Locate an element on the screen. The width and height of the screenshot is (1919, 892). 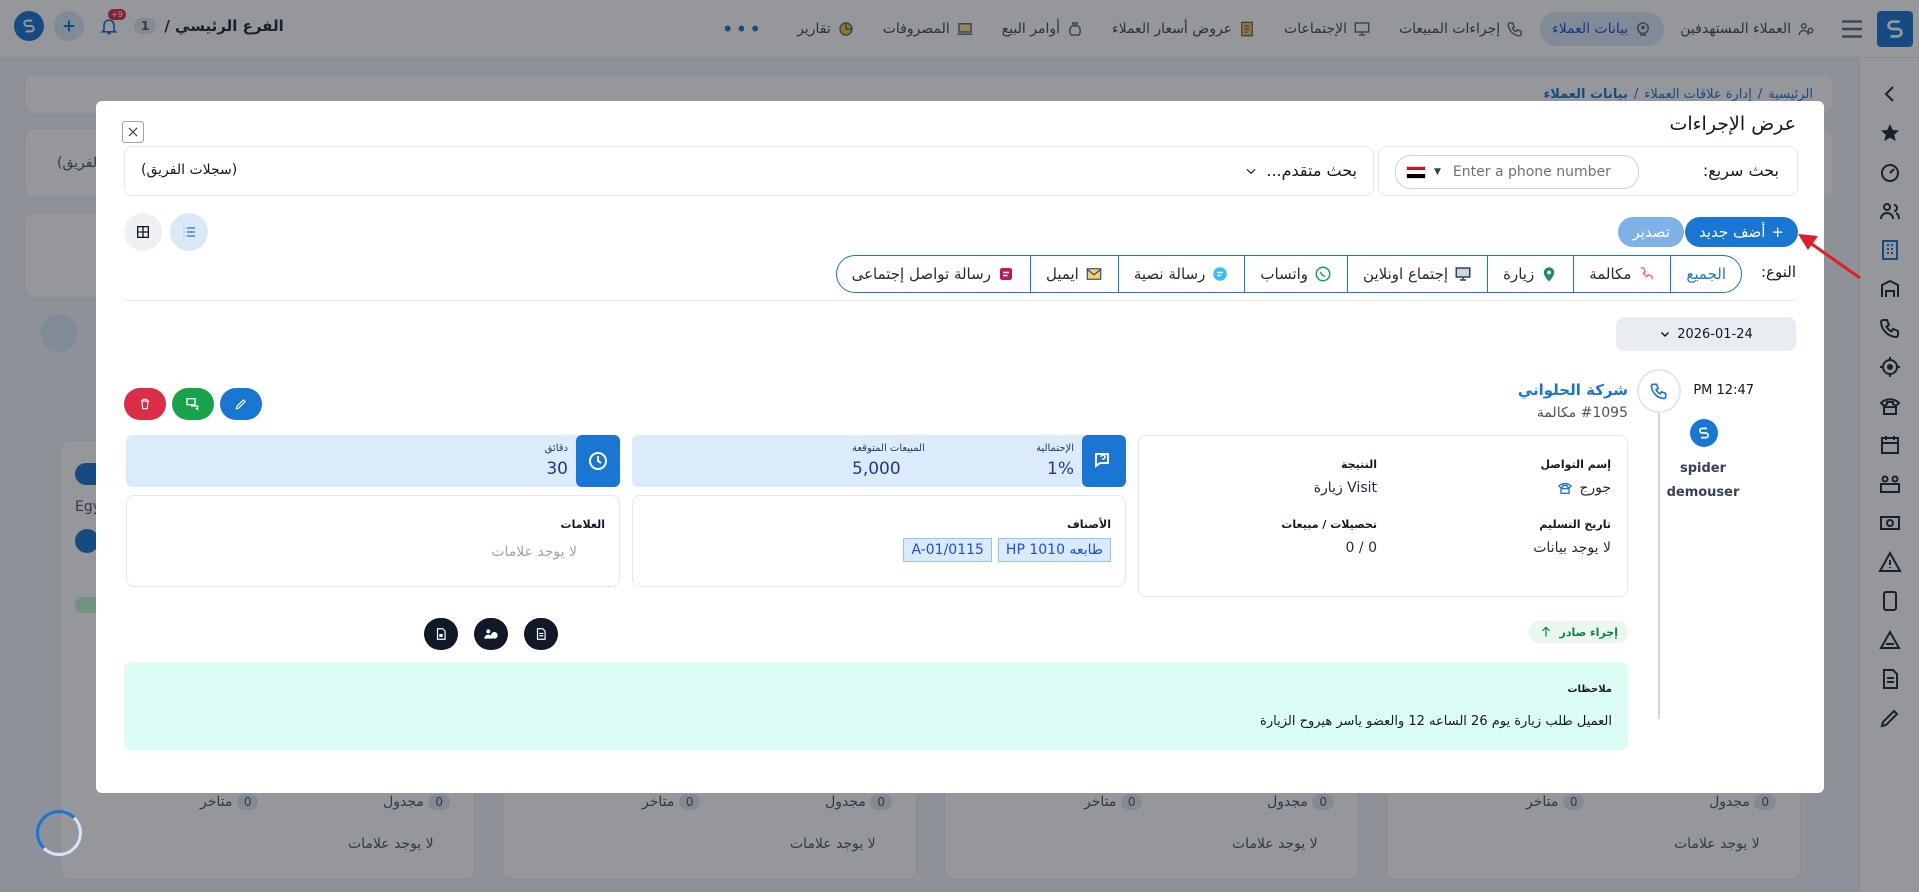
action-number: #1095 مكالمة is located at coordinates (1582, 413).